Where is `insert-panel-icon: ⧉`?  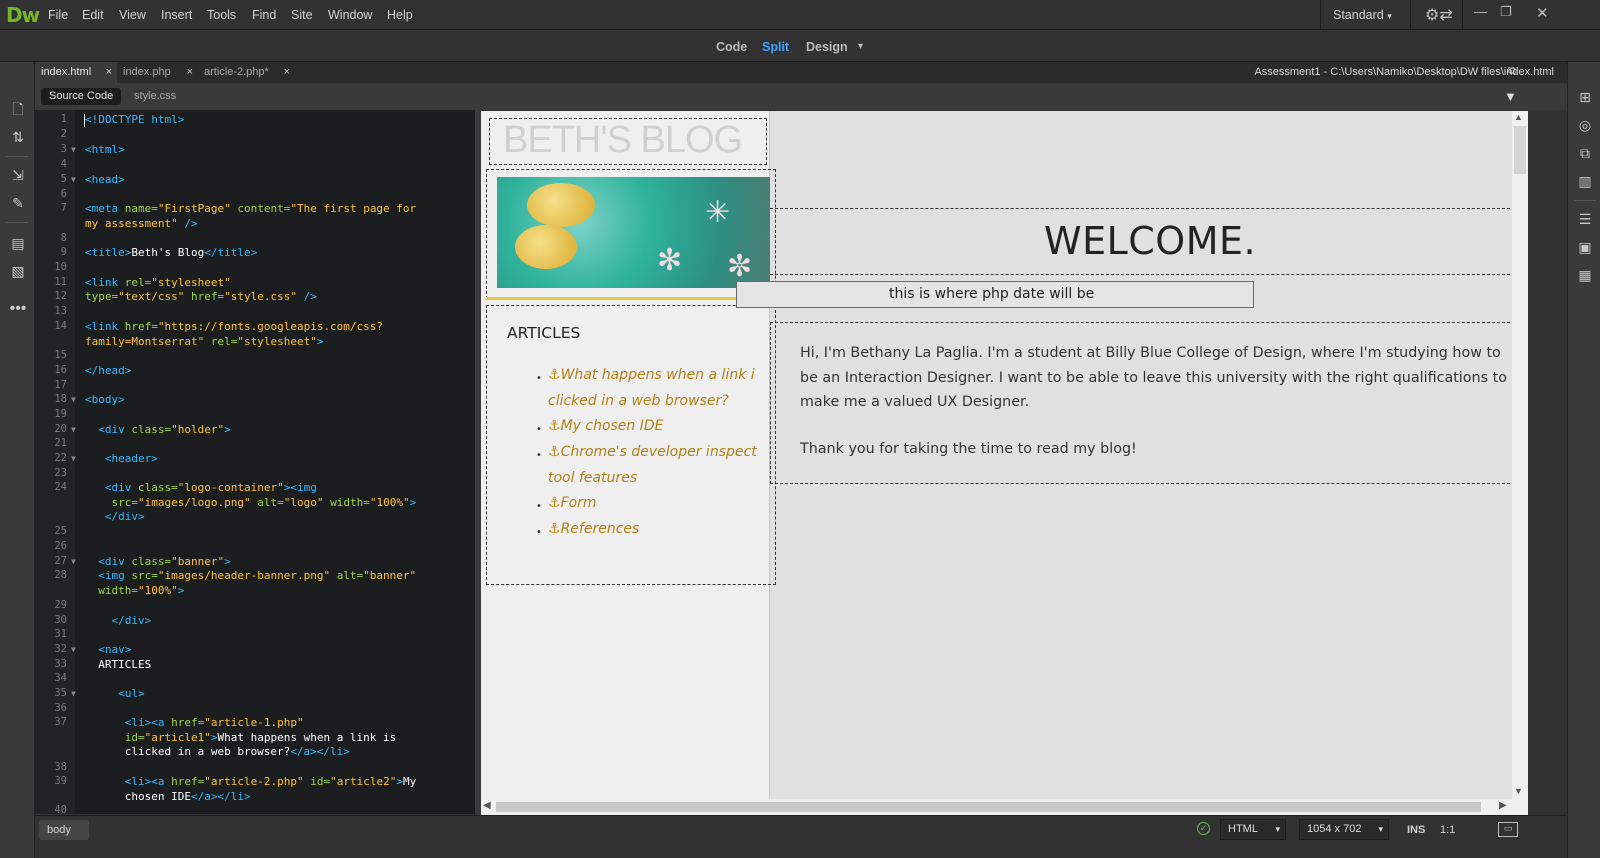
insert-panel-icon: ⧉ is located at coordinates (1585, 153).